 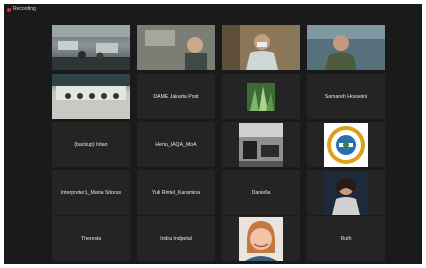 I want to click on participant-tile: (backup) Intan, so click(x=91, y=144).